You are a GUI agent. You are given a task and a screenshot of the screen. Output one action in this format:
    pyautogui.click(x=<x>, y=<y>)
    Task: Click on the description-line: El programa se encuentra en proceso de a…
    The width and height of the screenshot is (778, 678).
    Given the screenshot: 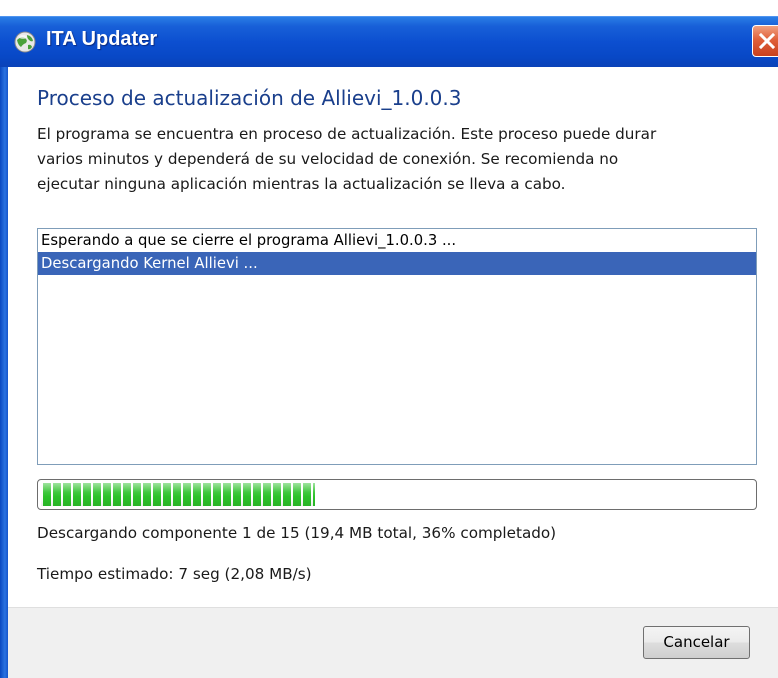 What is the action you would take?
    pyautogui.click(x=347, y=134)
    